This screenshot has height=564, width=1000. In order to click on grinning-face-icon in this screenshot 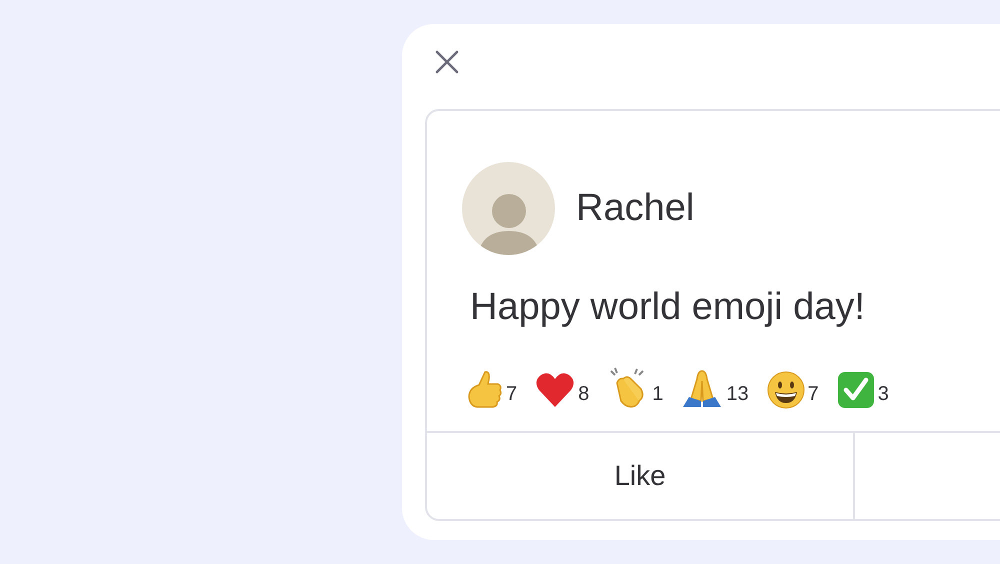, I will do `click(785, 390)`.